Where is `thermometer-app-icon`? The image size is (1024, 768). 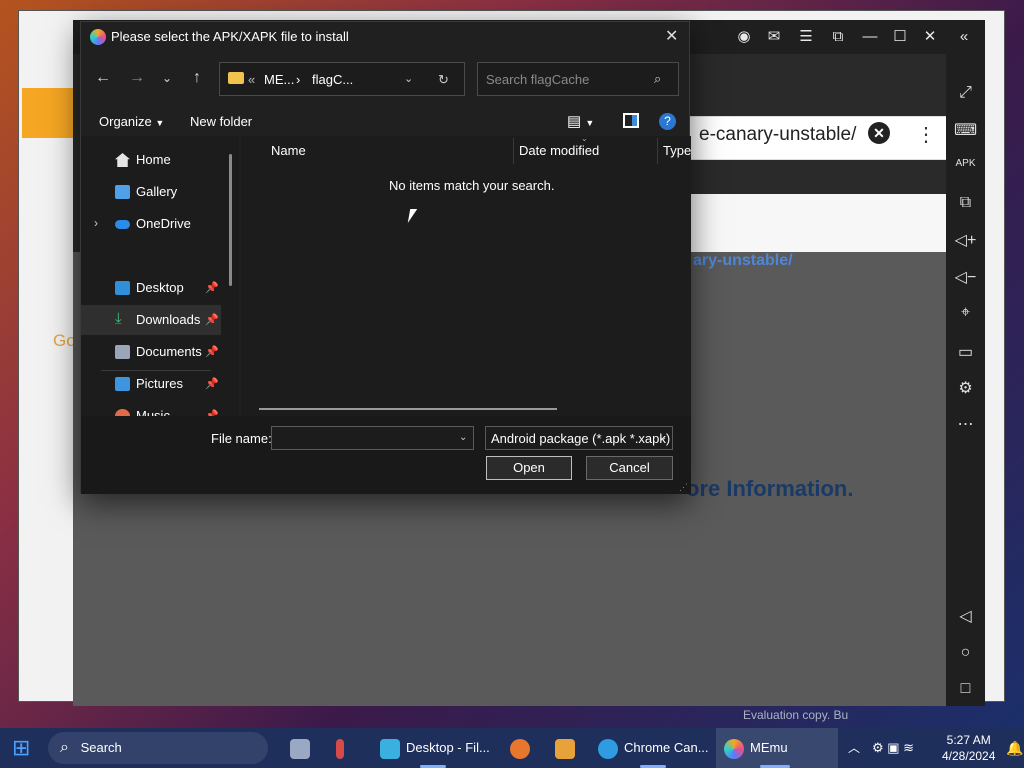
thermometer-app-icon is located at coordinates (343, 748).